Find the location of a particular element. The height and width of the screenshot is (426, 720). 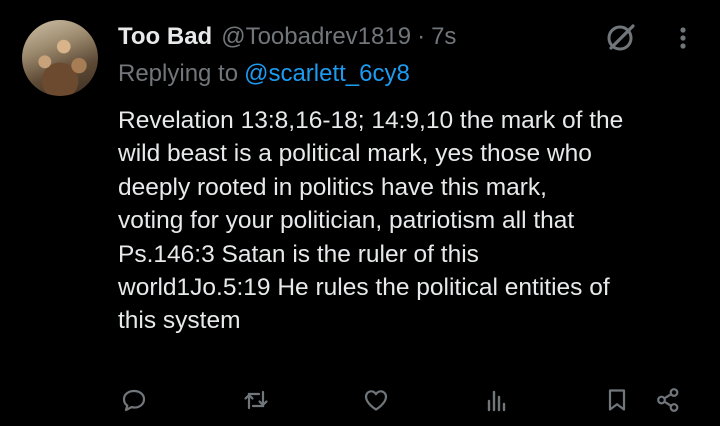

avatar is located at coordinates (60, 58).